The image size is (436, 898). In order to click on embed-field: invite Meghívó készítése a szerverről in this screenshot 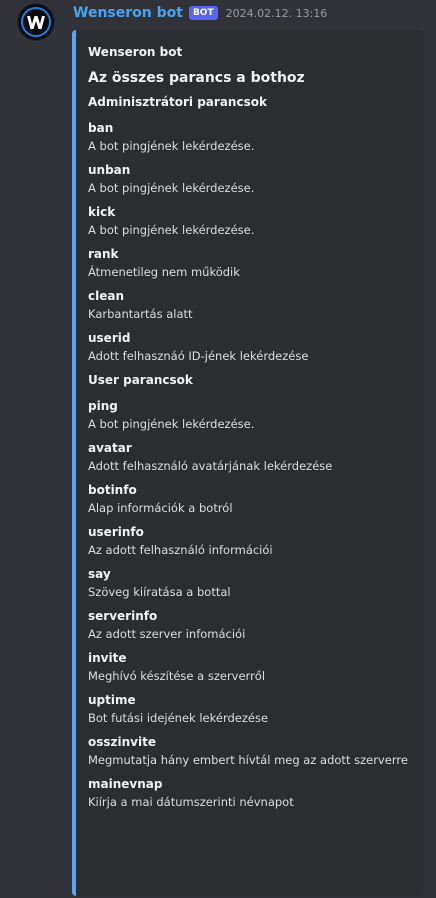, I will do `click(256, 667)`.